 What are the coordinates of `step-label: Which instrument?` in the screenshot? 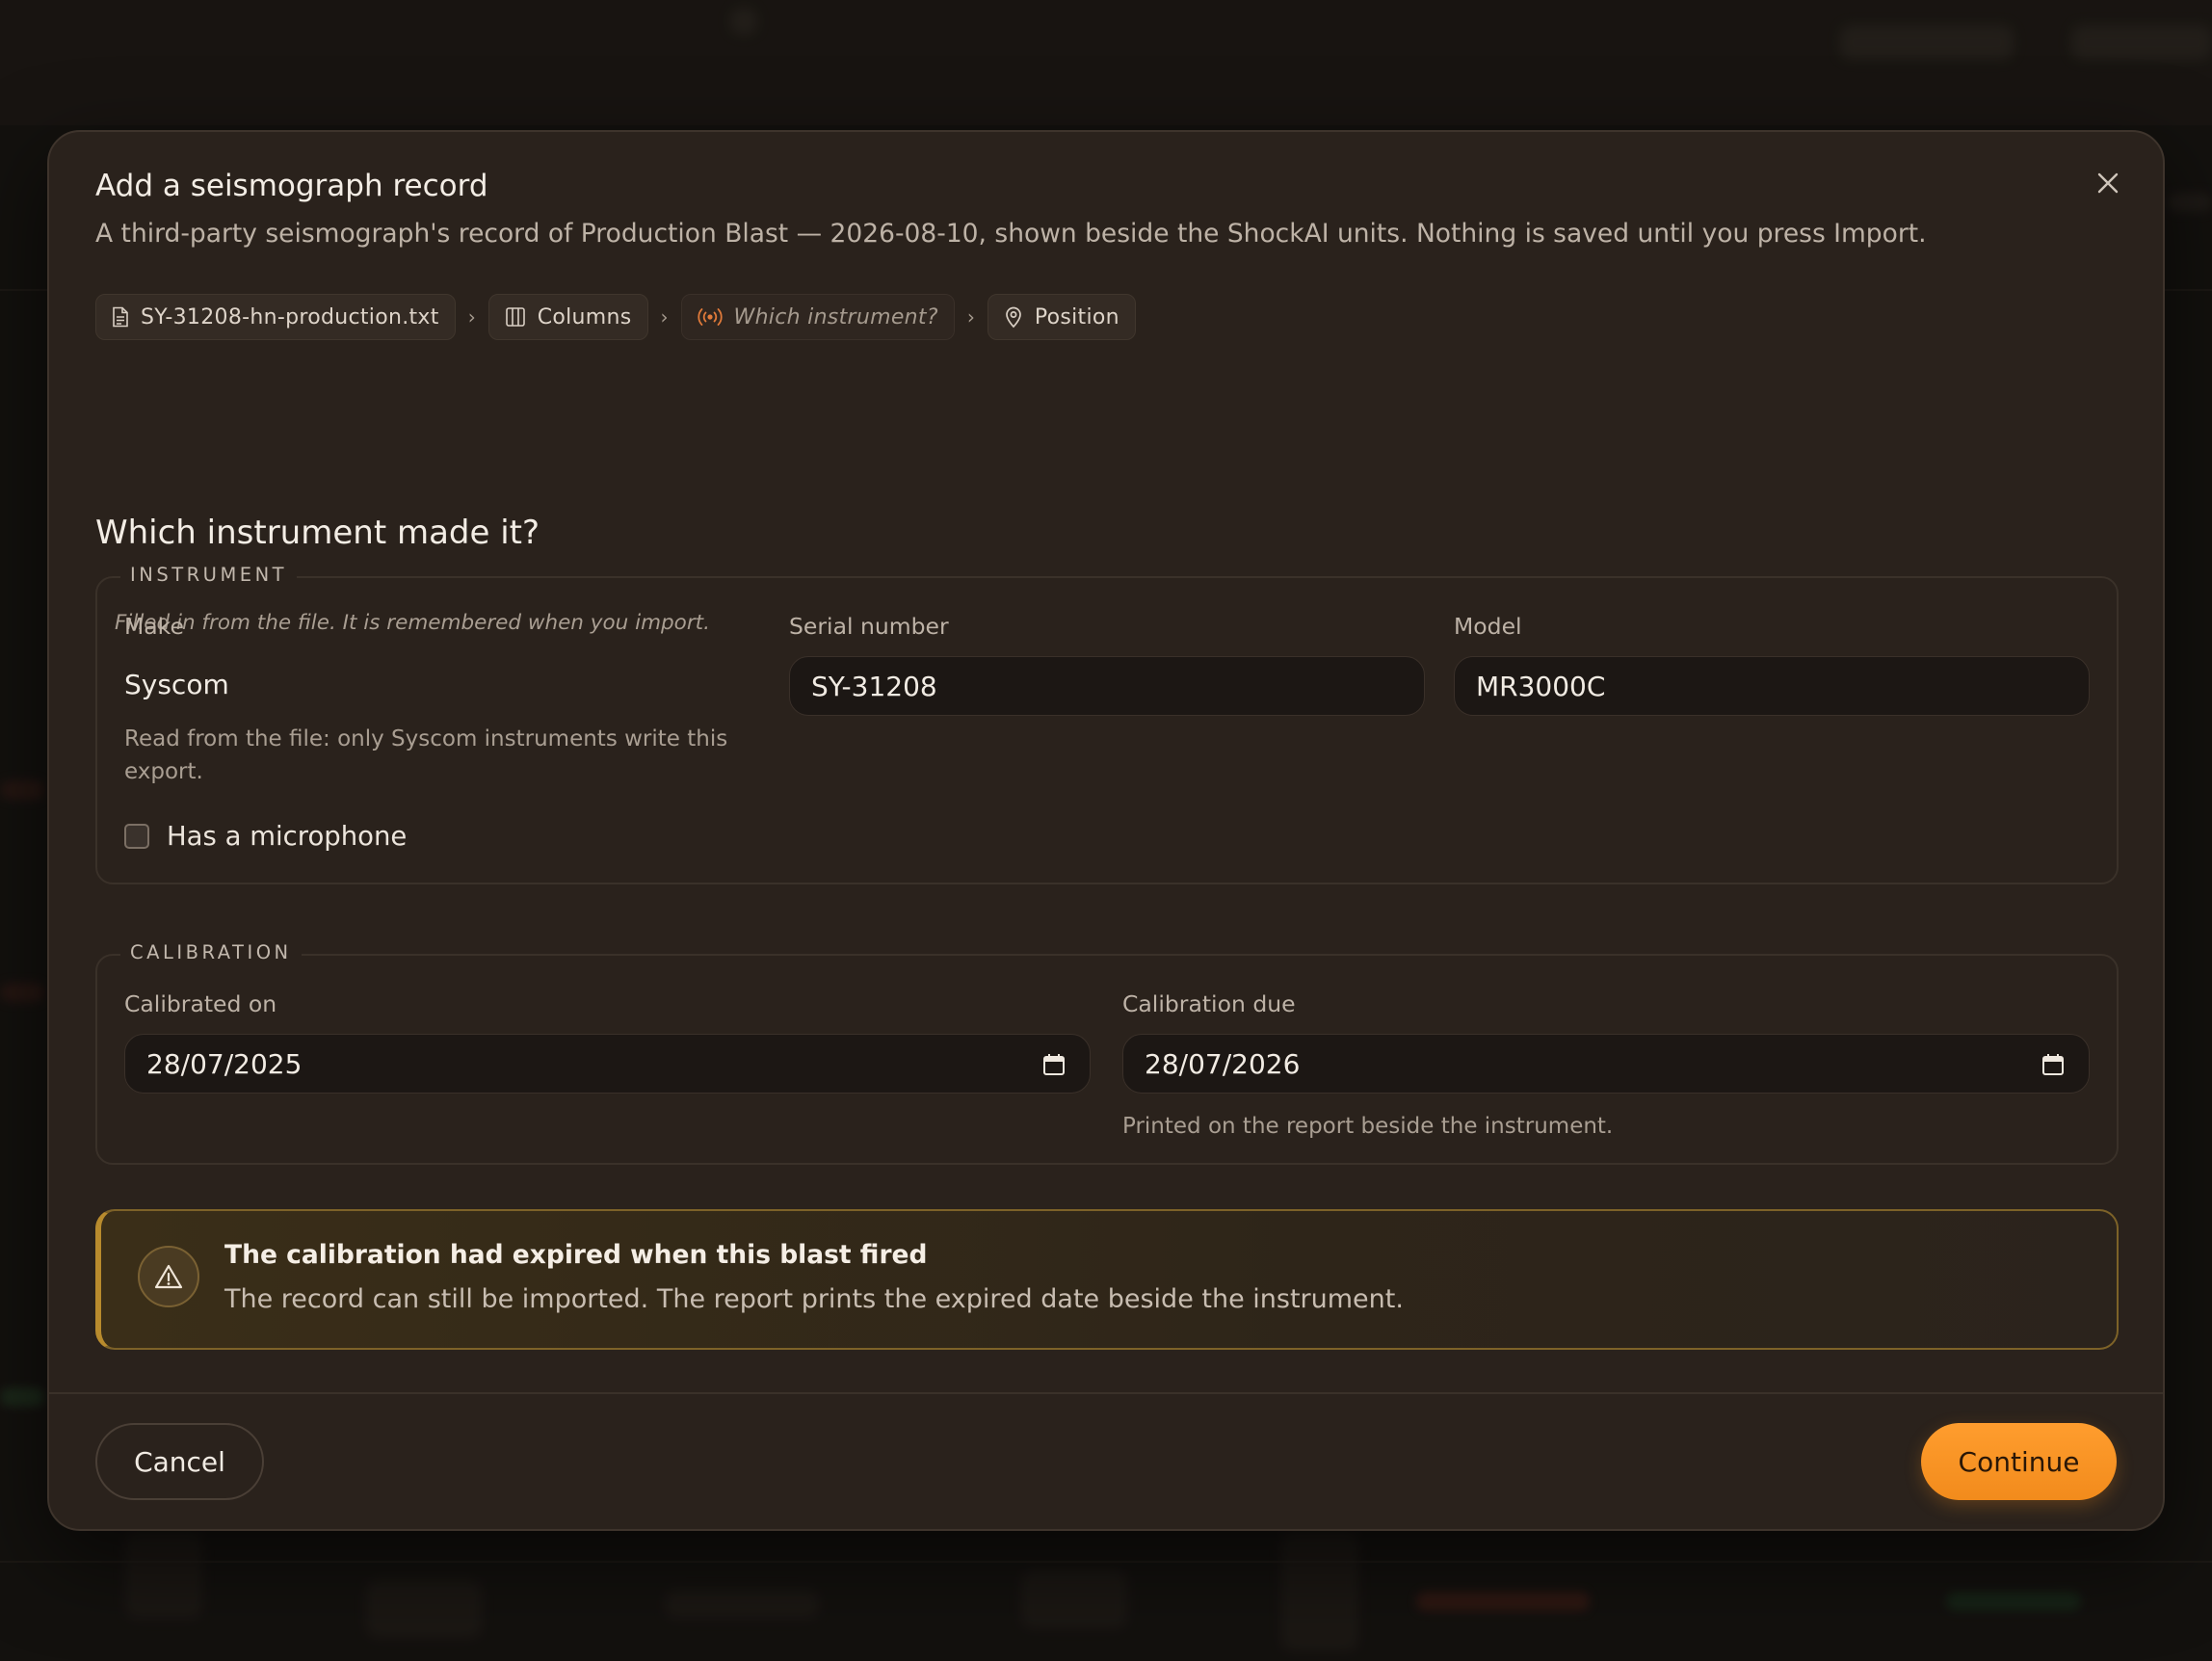 It's located at (835, 317).